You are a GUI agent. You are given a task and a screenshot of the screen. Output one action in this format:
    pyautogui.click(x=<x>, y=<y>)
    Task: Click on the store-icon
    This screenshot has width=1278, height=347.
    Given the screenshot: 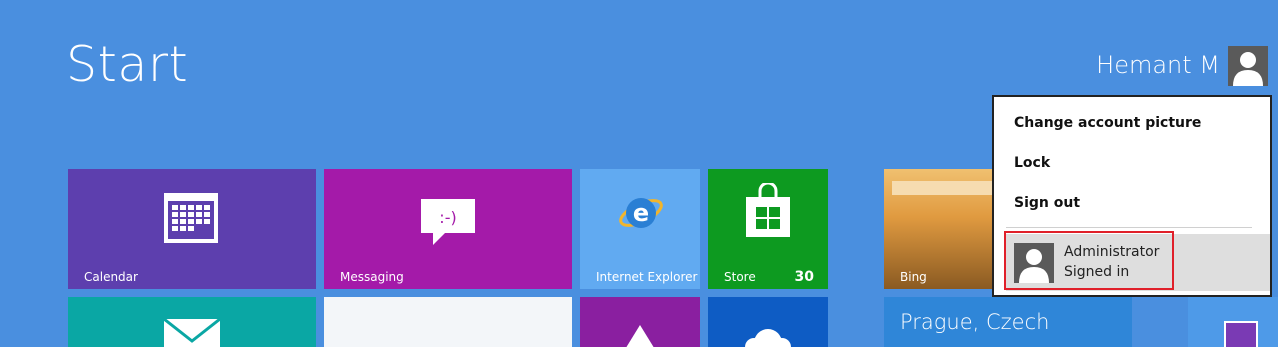 What is the action you would take?
    pyautogui.click(x=768, y=210)
    